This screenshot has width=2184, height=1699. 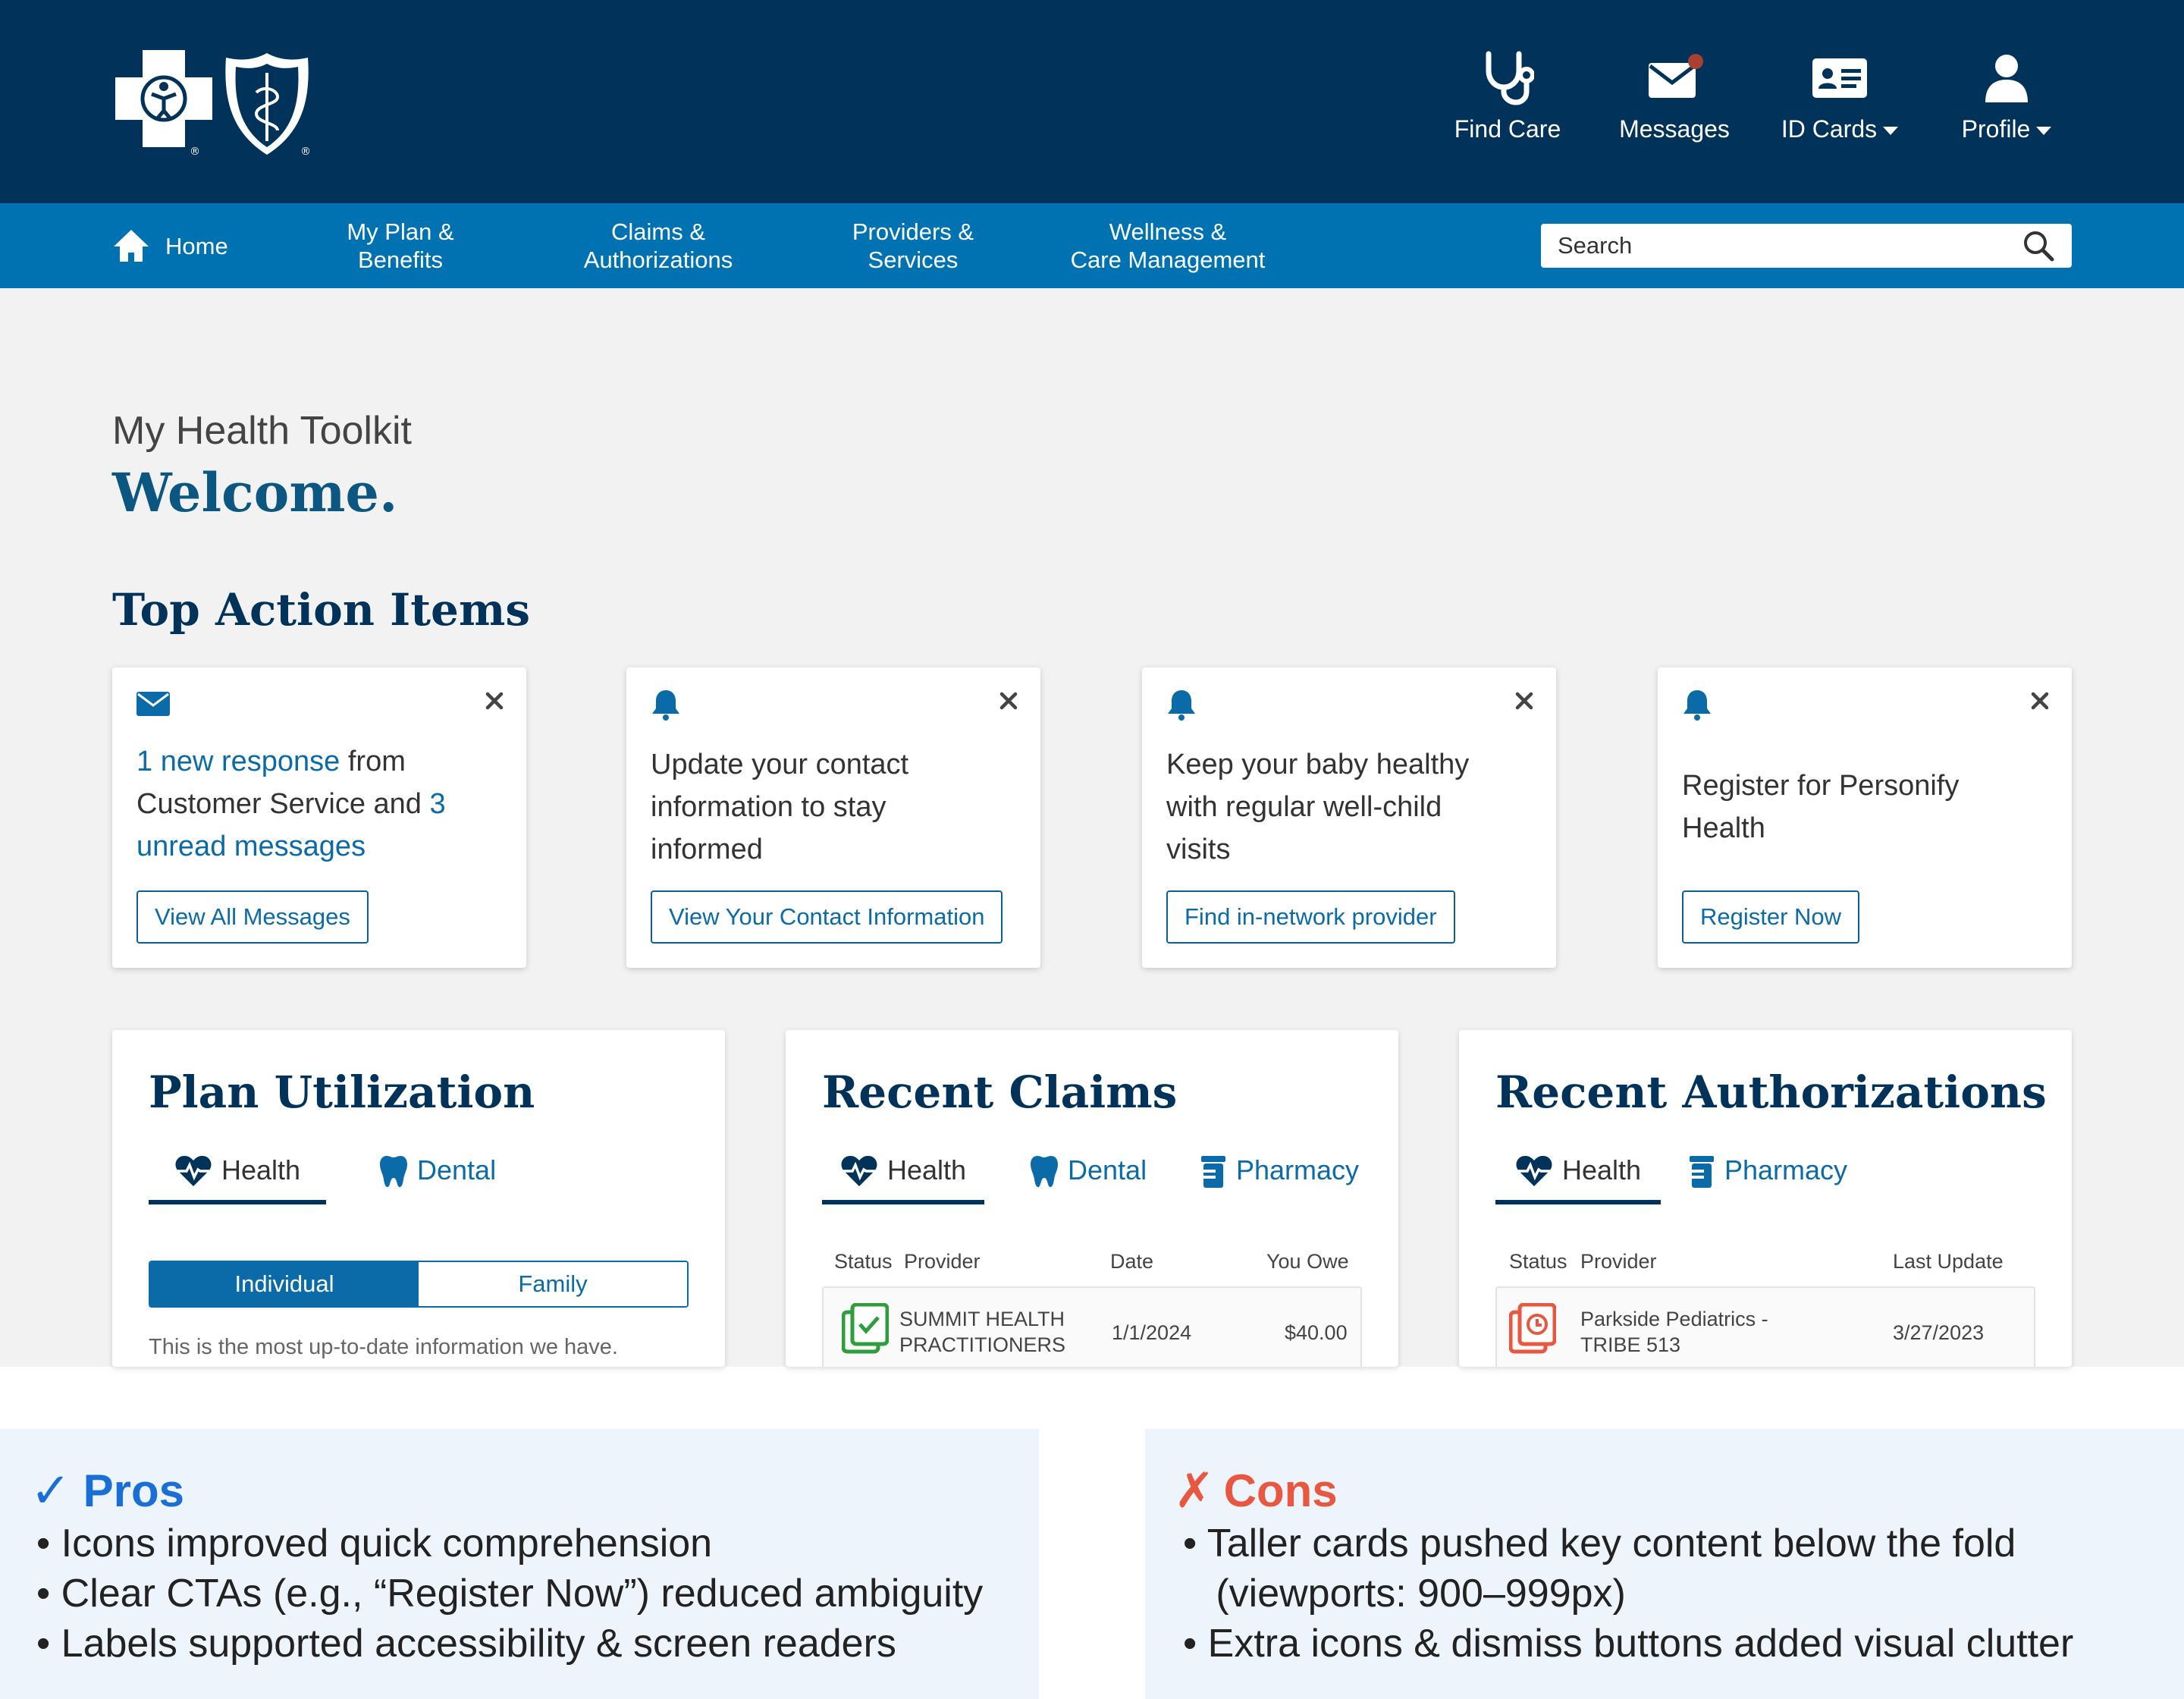 What do you see at coordinates (321, 610) in the screenshot?
I see `section-title: Top Action Items` at bounding box center [321, 610].